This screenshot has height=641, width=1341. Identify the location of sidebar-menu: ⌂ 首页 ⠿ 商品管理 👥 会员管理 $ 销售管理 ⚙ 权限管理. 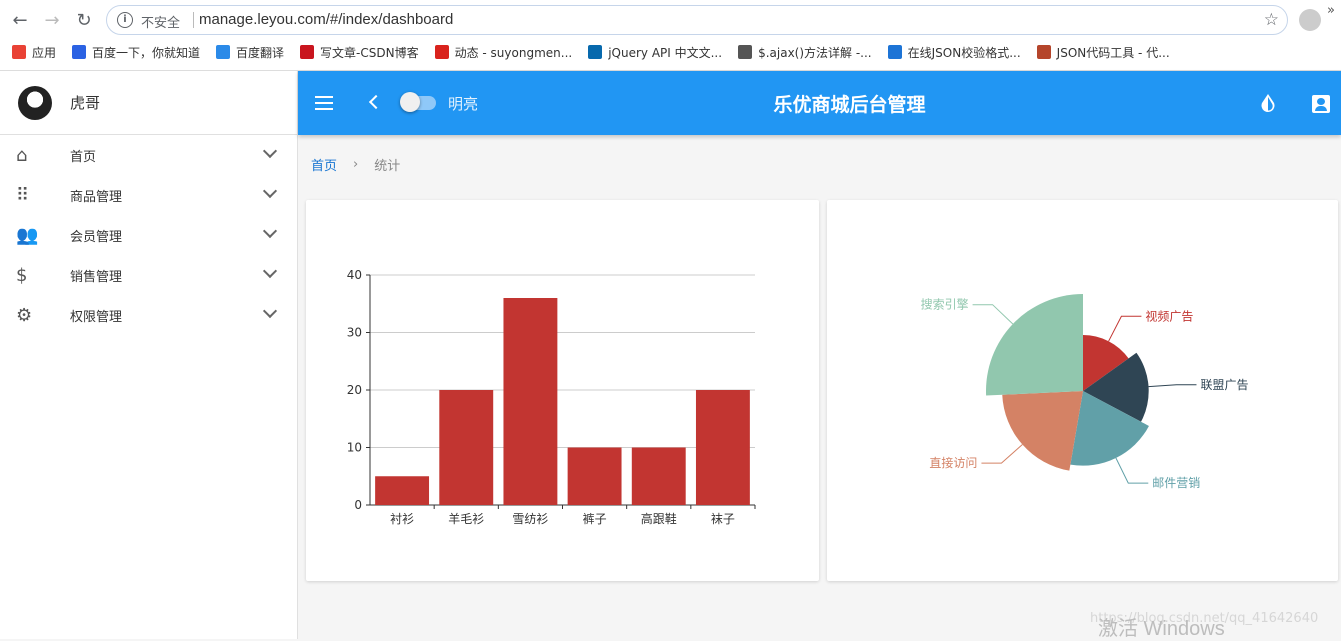
(148, 235).